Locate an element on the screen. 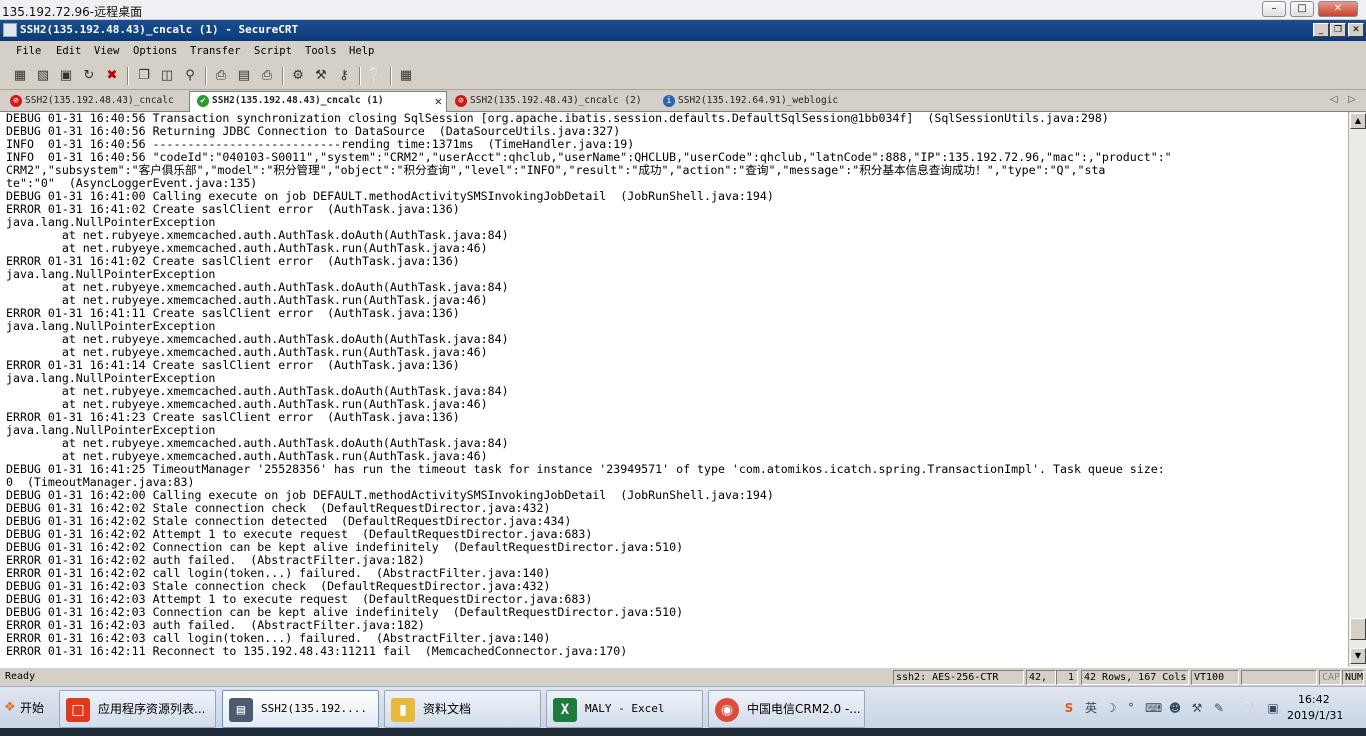 Image resolution: width=1366 pixels, height=736 pixels. tab-label: SSH2(135.192.48.43)_cncalc (1) is located at coordinates (298, 100).